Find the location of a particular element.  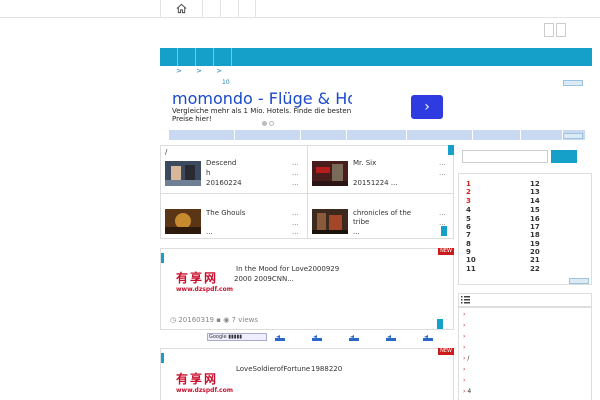

ad-pagination is located at coordinates (269, 124).